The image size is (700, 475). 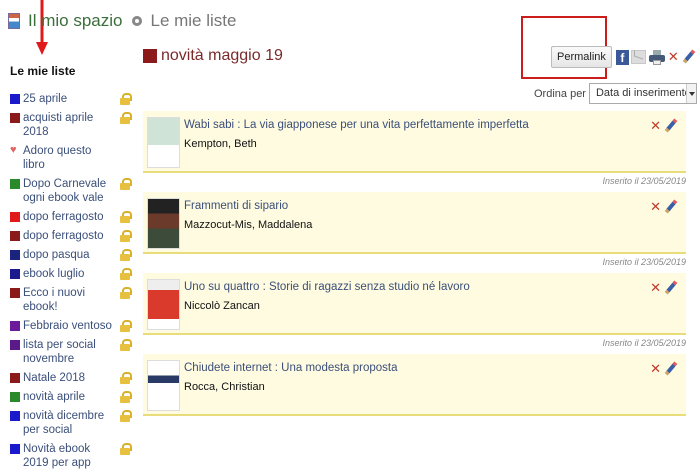 I want to click on delete-list-icon: ✕, so click(x=673, y=57).